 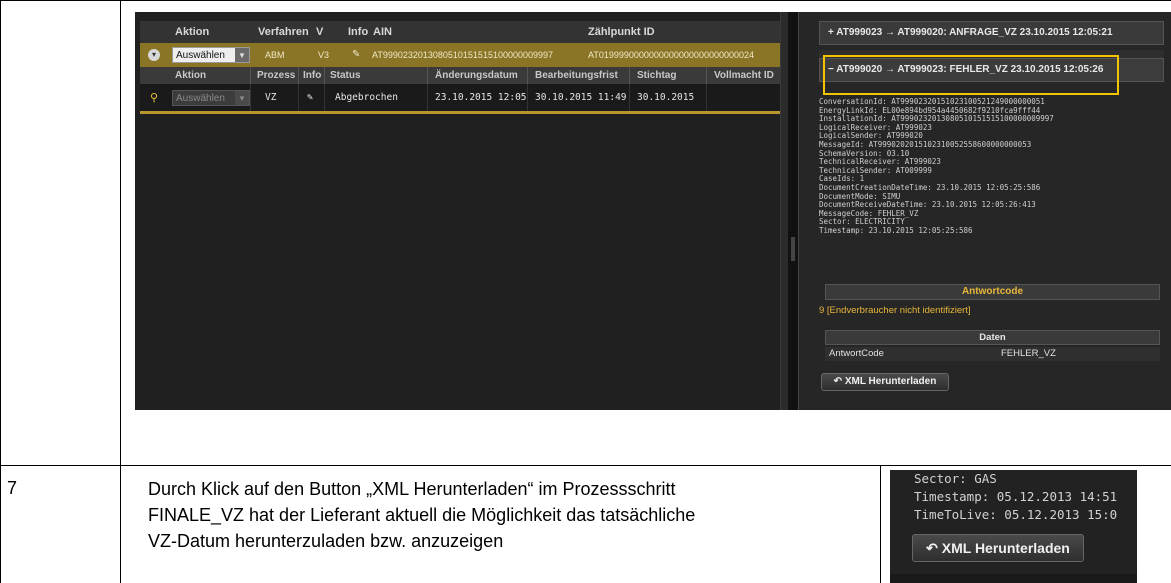 I want to click on action-select-value: Auswählen, so click(x=200, y=55).